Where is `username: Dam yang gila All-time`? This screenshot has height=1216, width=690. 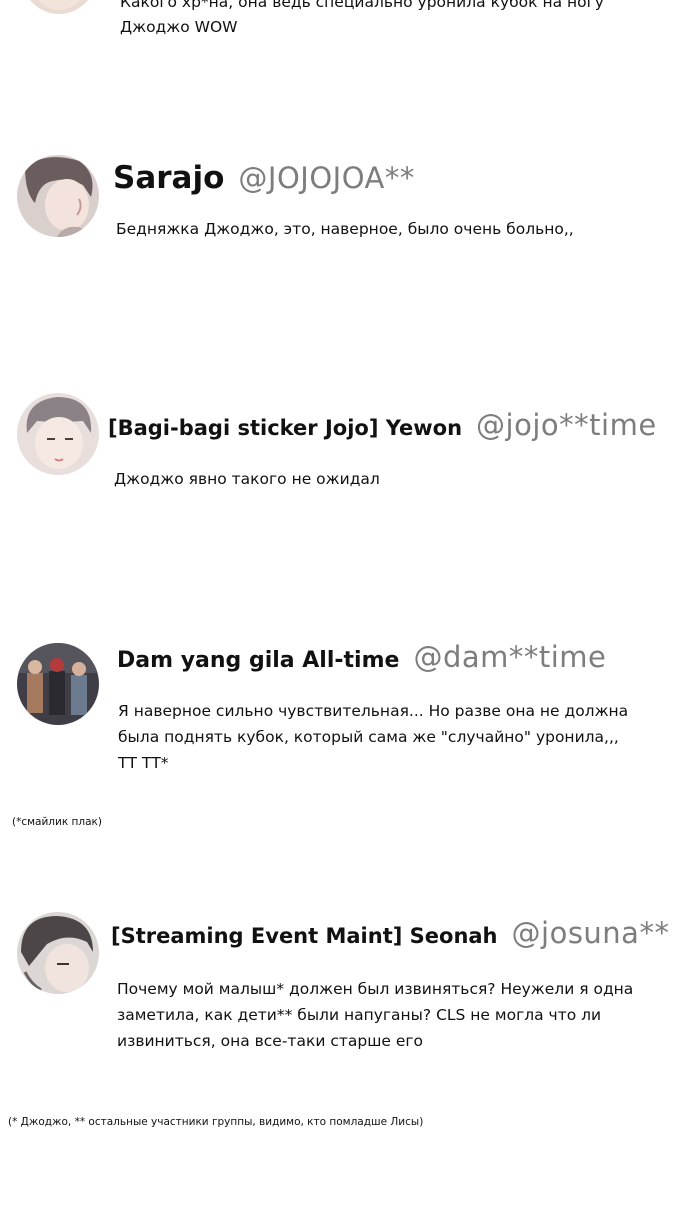 username: Dam yang gila All-time is located at coordinates (258, 660).